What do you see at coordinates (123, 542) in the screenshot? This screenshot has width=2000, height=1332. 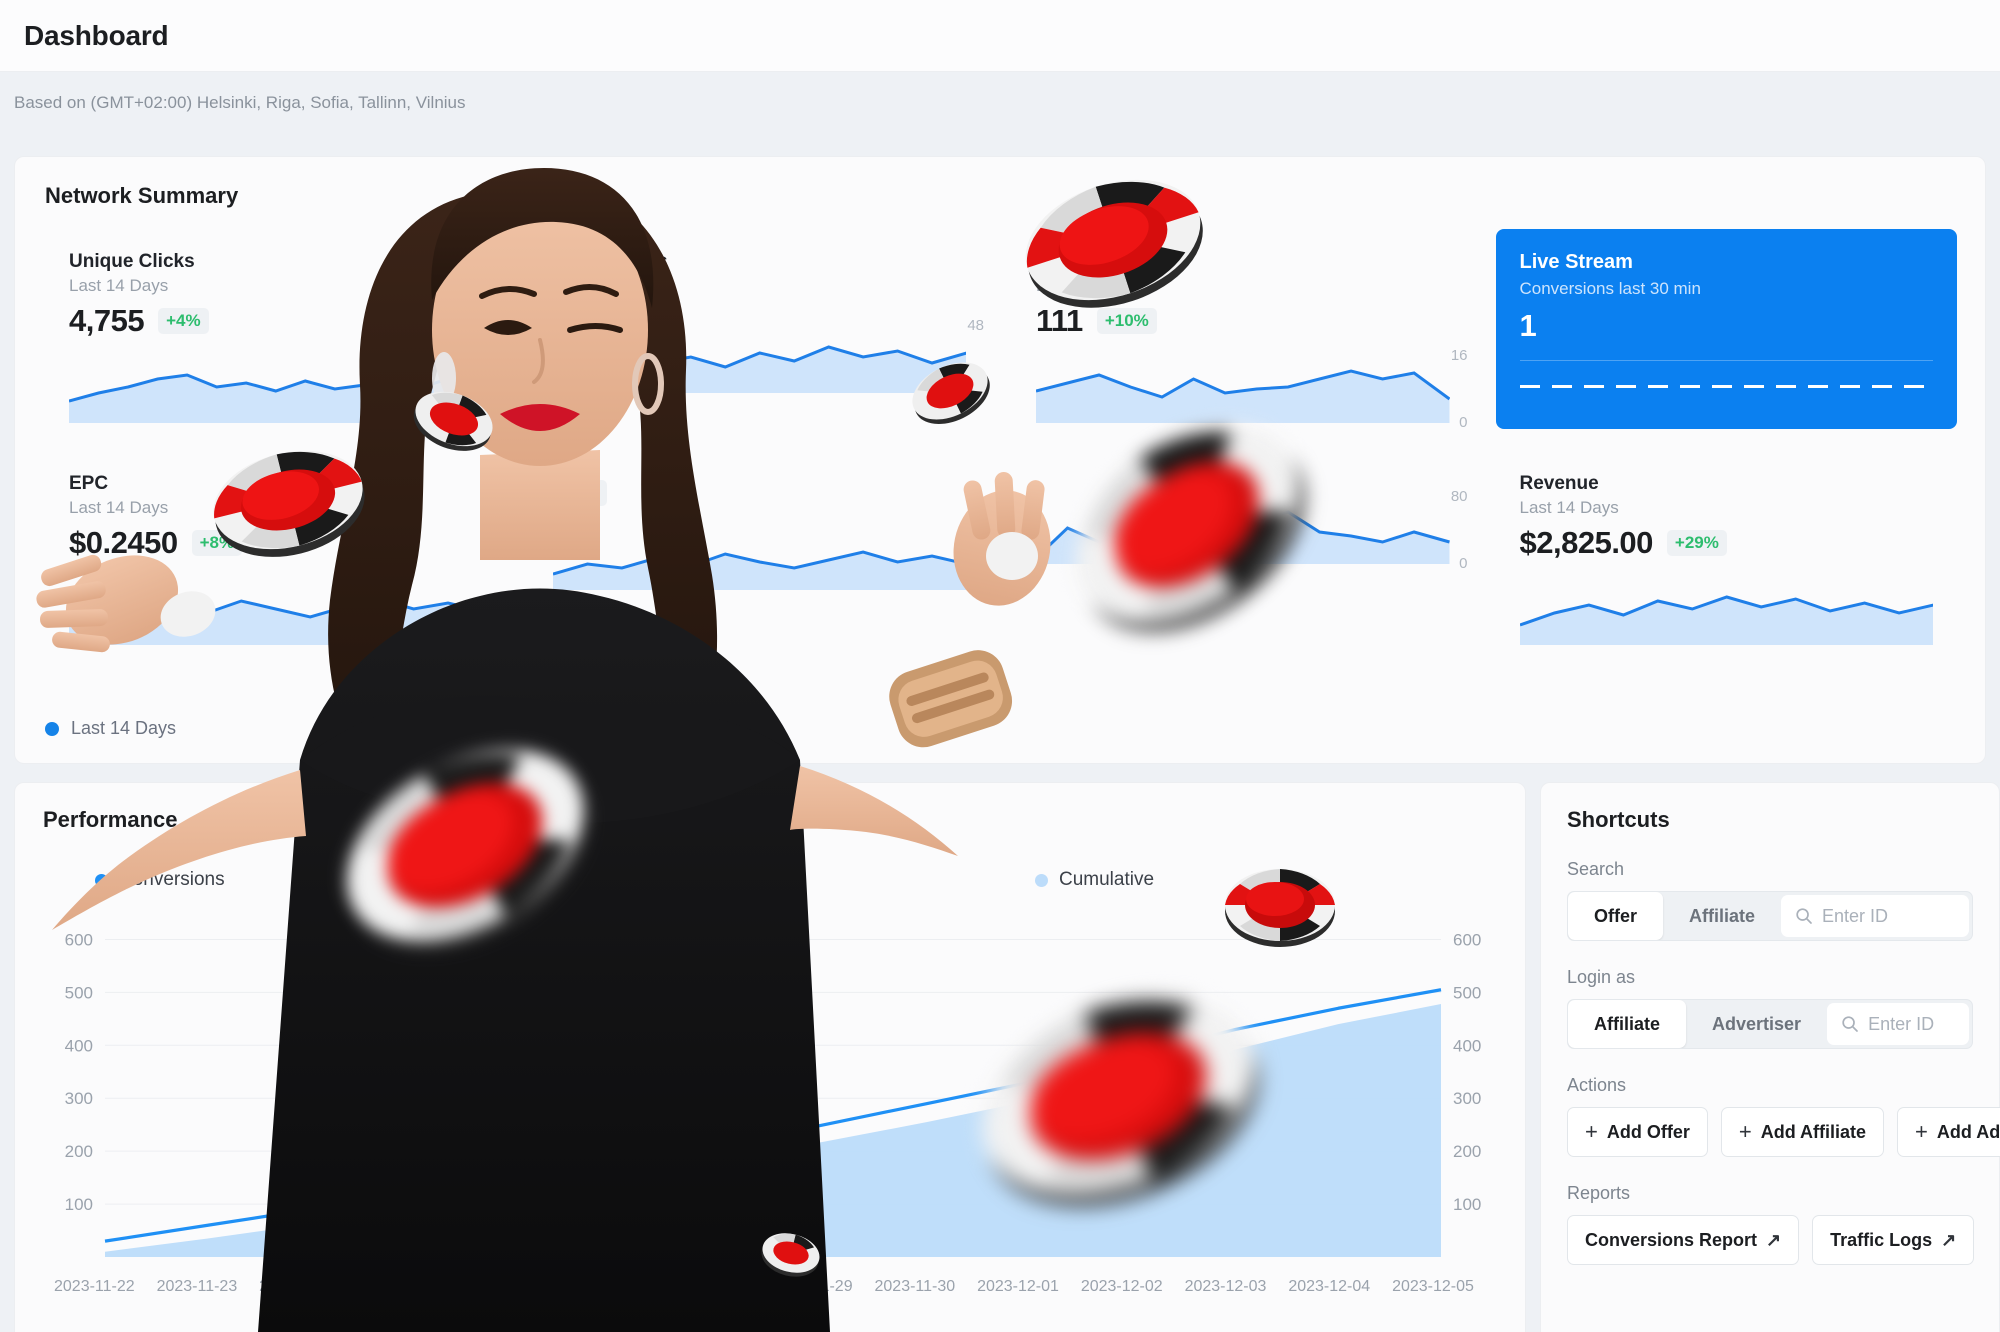 I see `metric-value: $0.2450` at bounding box center [123, 542].